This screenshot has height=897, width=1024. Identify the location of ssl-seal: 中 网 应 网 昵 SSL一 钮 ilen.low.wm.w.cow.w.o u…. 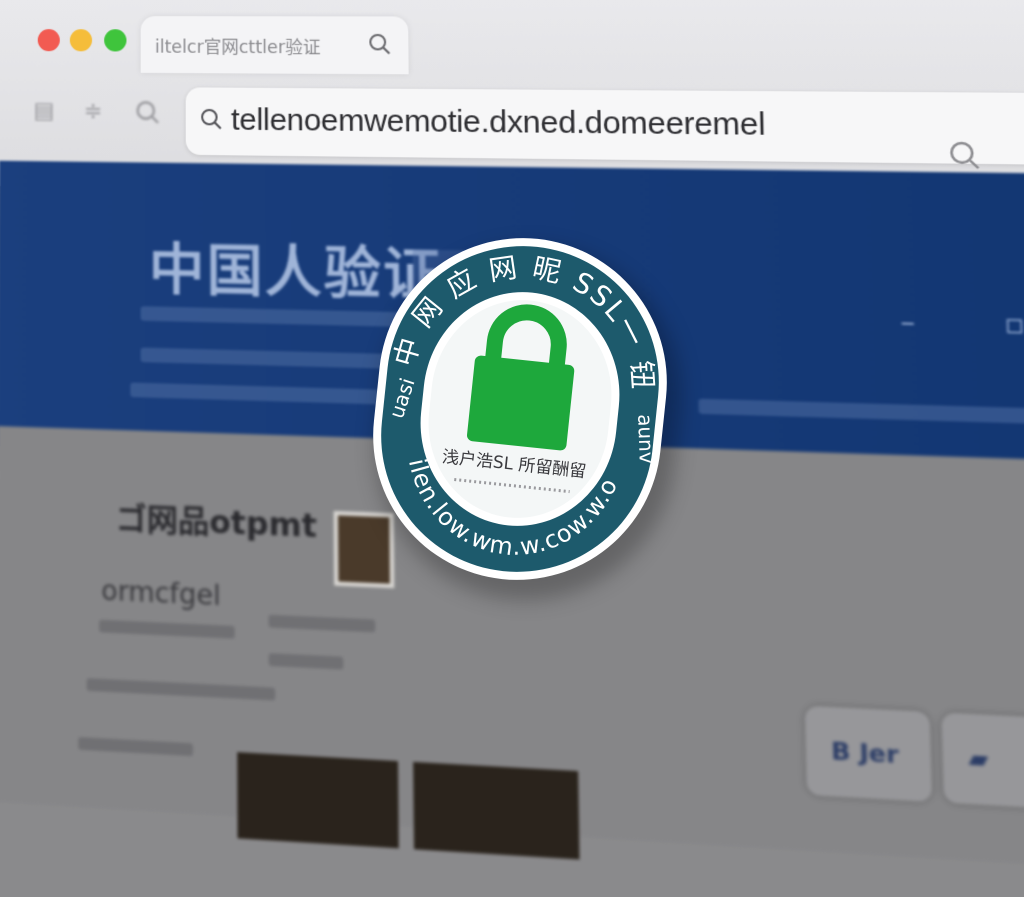
(519, 408).